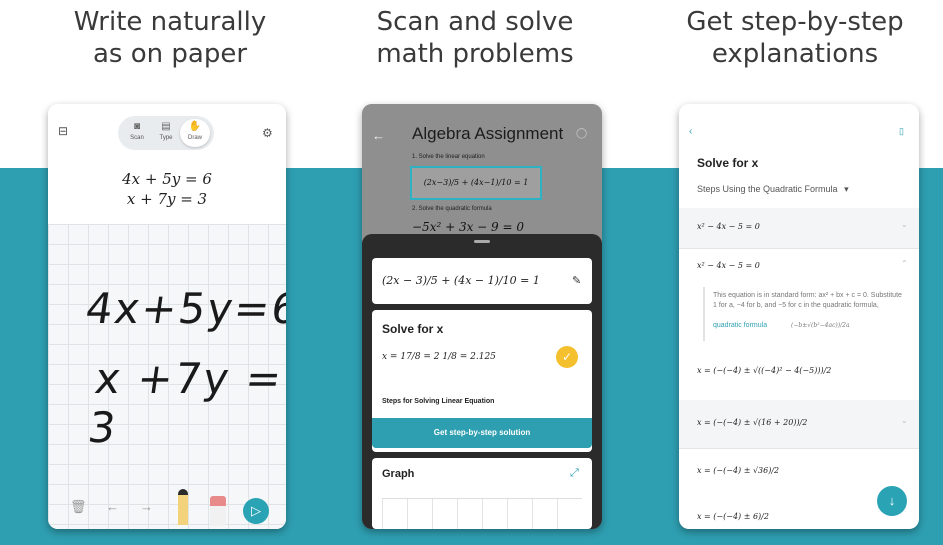 The image size is (943, 545). What do you see at coordinates (439, 357) in the screenshot?
I see `solution-value: x = 17/8 = 2 1/8 = 2.125` at bounding box center [439, 357].